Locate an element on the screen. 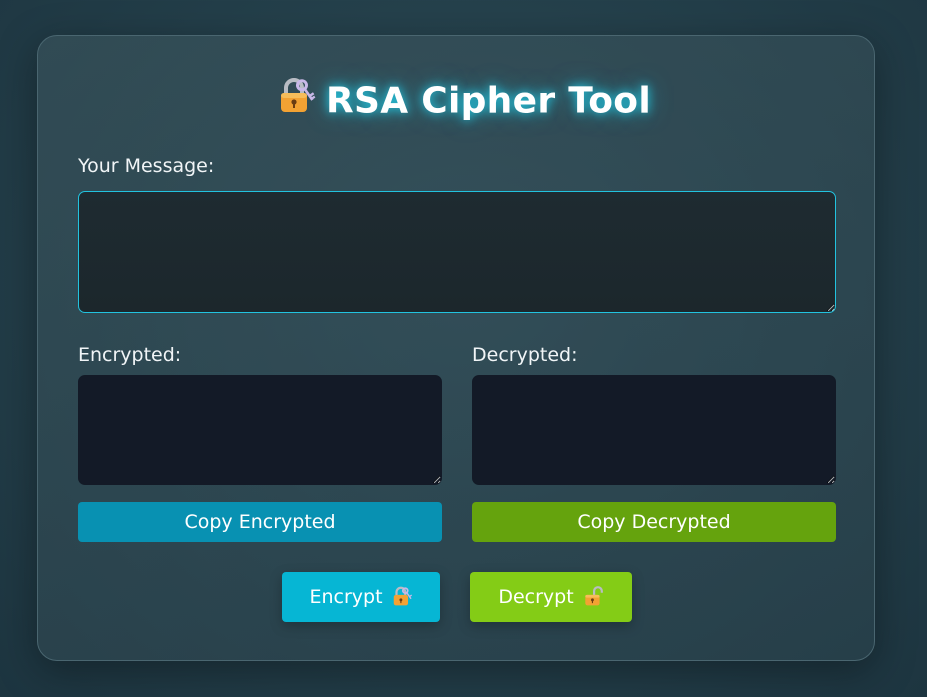 The image size is (927, 697). unlocked-icon is located at coordinates (593, 598).